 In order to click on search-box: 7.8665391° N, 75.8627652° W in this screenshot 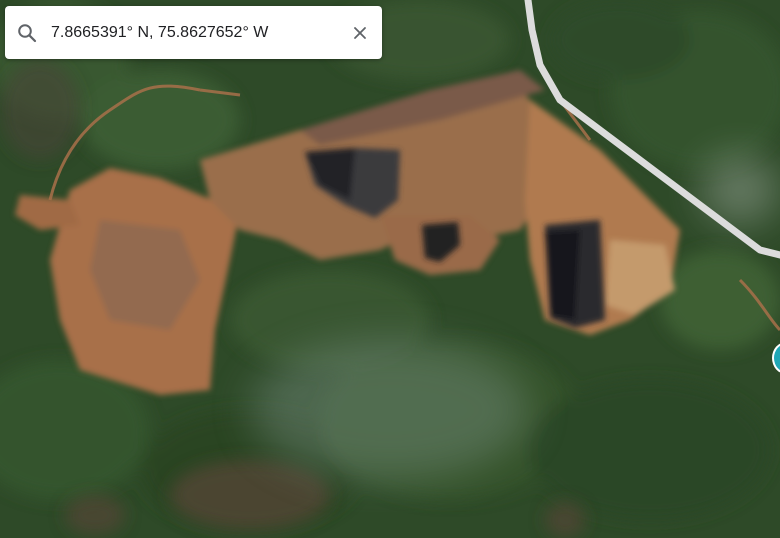, I will do `click(193, 32)`.